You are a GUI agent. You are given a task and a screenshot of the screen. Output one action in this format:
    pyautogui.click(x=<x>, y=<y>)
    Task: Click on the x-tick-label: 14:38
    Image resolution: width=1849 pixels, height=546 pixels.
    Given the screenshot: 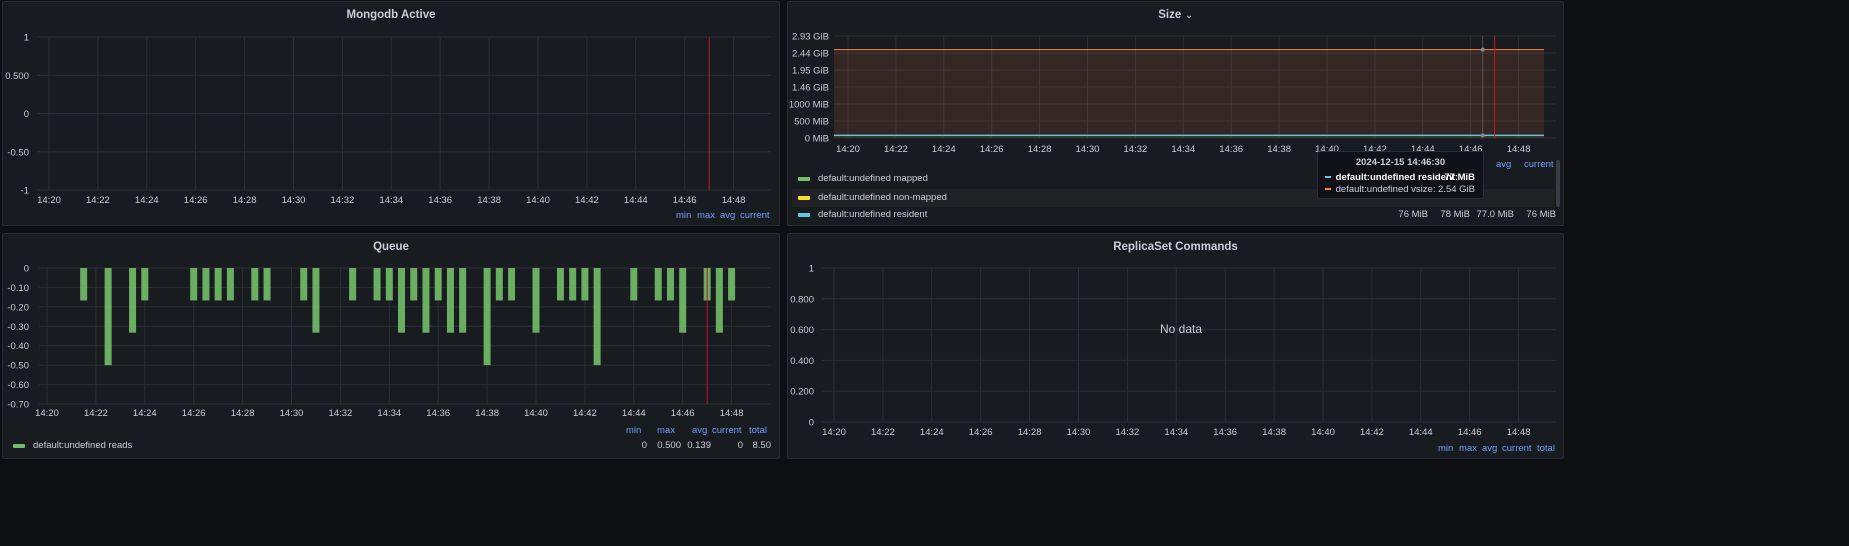 What is the action you would take?
    pyautogui.click(x=487, y=413)
    